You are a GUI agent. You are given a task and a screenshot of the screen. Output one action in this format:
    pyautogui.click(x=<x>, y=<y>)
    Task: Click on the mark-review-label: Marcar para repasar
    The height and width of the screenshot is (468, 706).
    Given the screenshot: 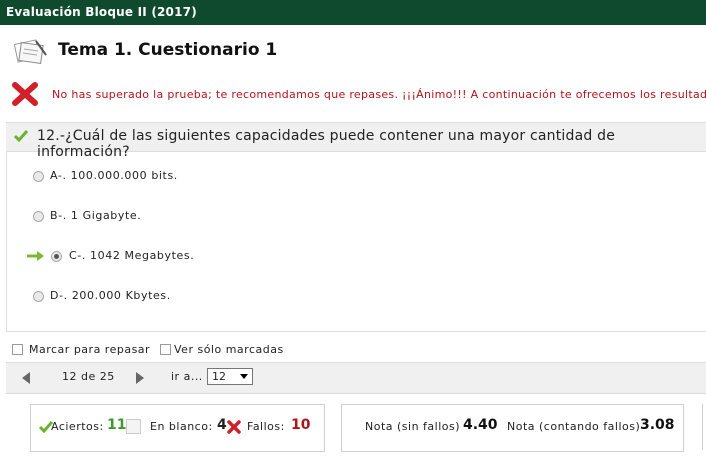 What is the action you would take?
    pyautogui.click(x=89, y=349)
    